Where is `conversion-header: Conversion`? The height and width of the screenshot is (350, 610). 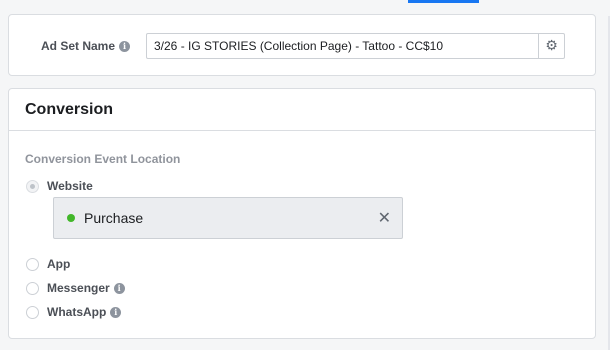 conversion-header: Conversion is located at coordinates (302, 110).